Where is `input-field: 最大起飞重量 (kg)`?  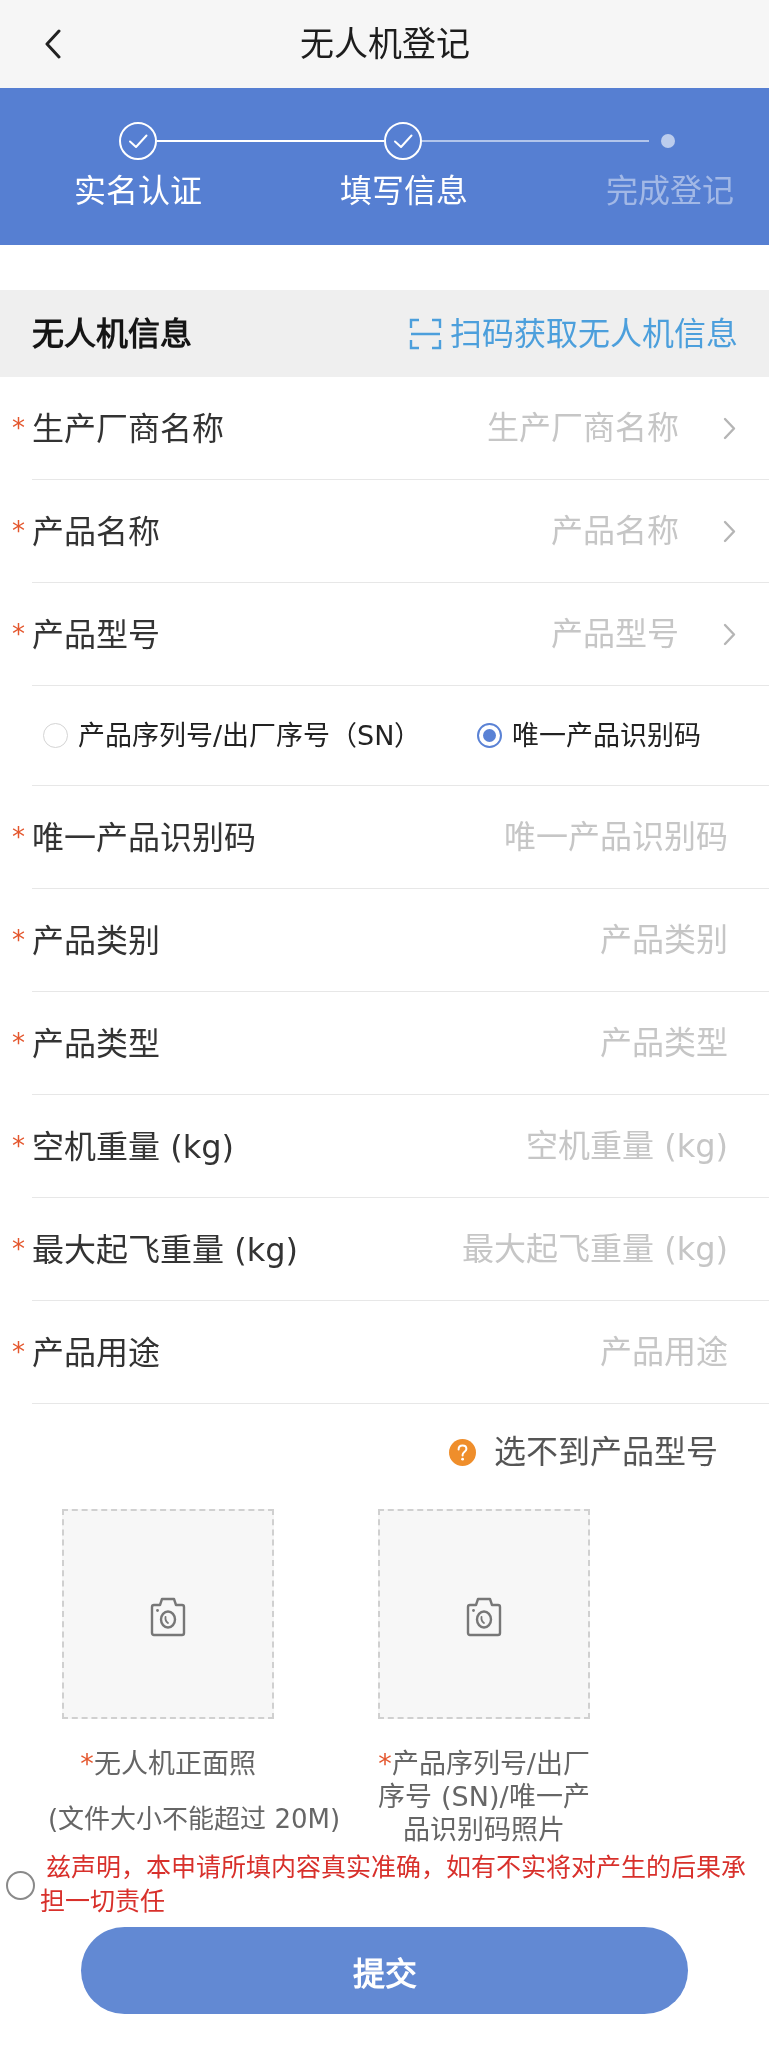
input-field: 最大起飞重量 (kg) is located at coordinates (521, 1249).